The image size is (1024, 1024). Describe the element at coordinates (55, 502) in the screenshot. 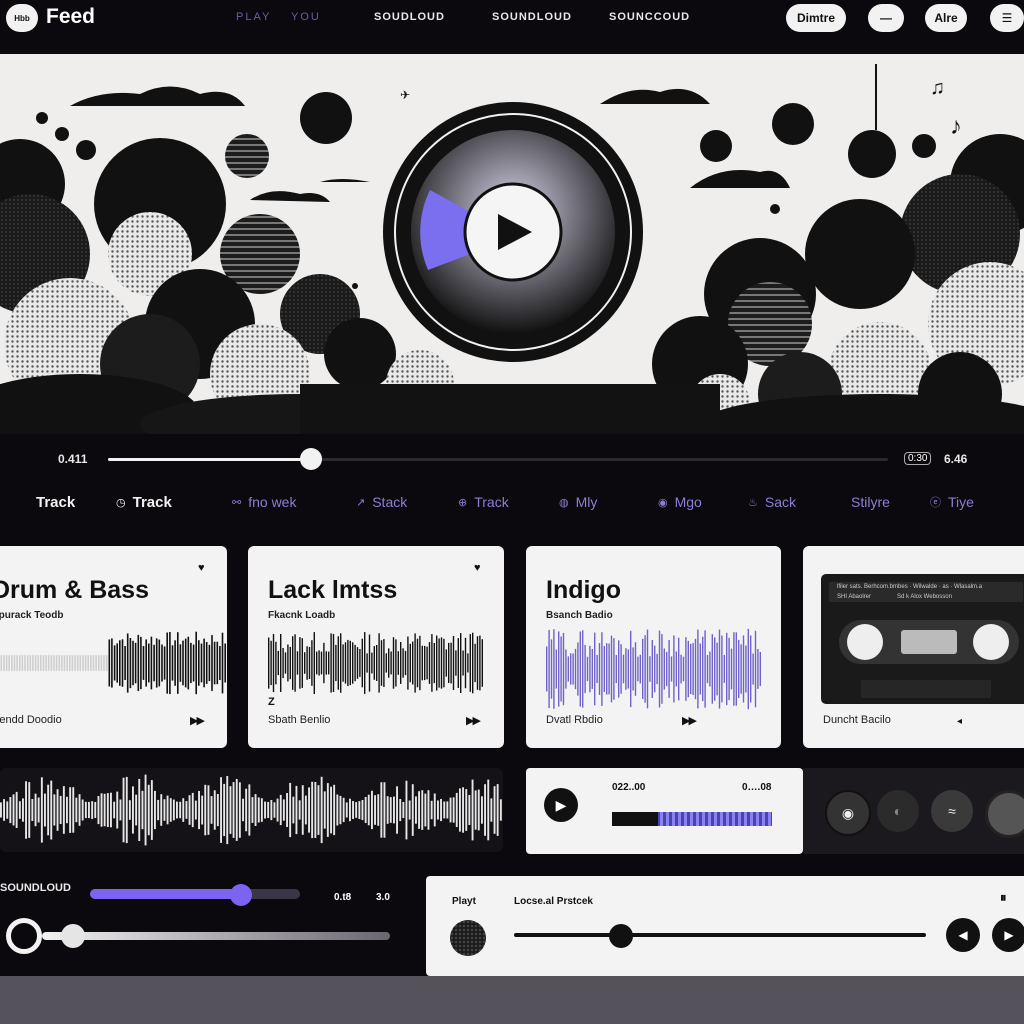

I see `tab-0: Track` at that location.